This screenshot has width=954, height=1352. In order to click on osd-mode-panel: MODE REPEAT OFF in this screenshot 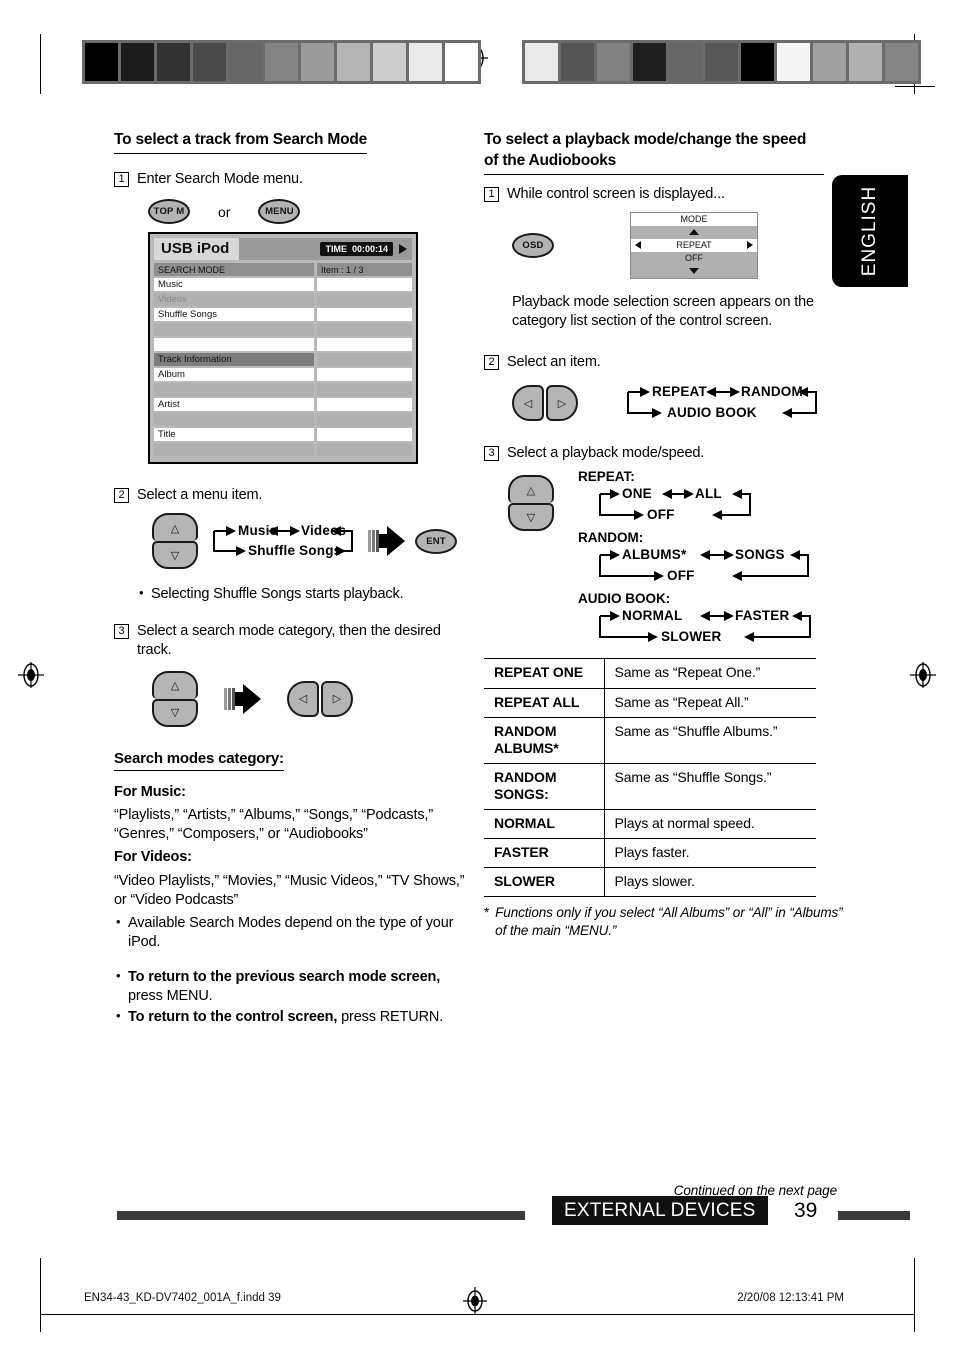, I will do `click(694, 245)`.